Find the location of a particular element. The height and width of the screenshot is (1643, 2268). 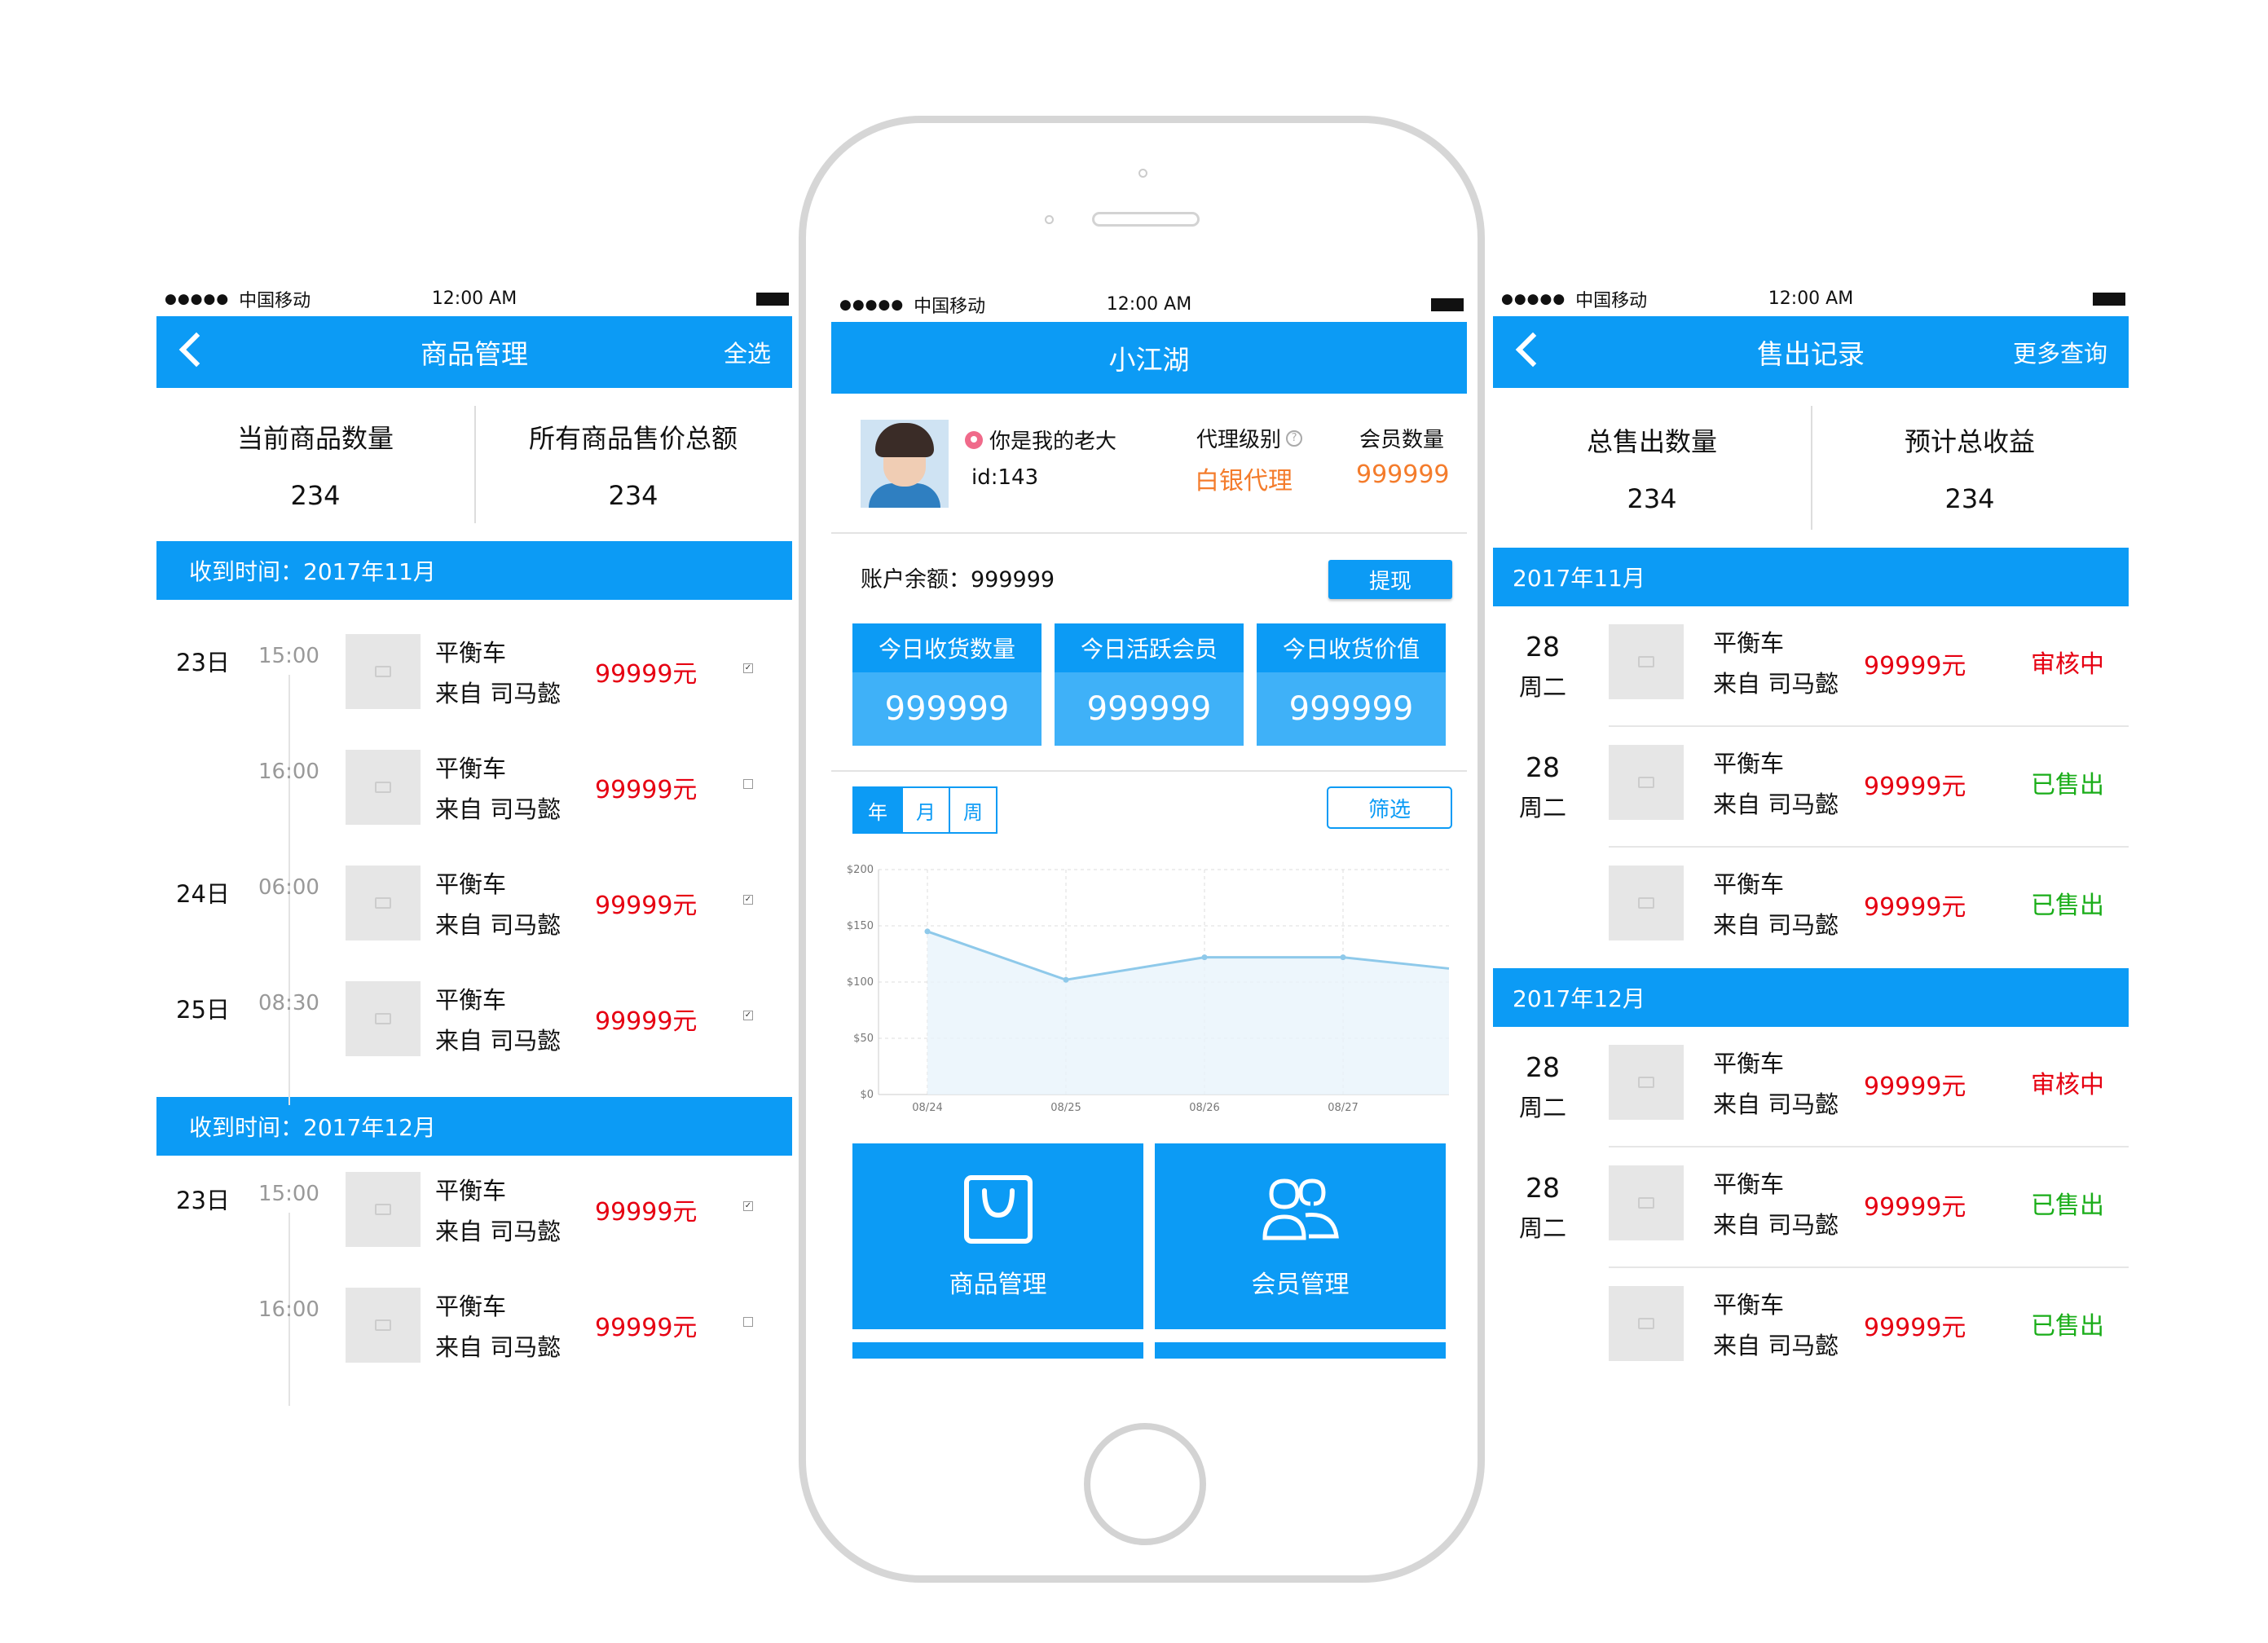

summary-panel: 总售出数量 234 预计总收益 234 is located at coordinates (1811, 468).